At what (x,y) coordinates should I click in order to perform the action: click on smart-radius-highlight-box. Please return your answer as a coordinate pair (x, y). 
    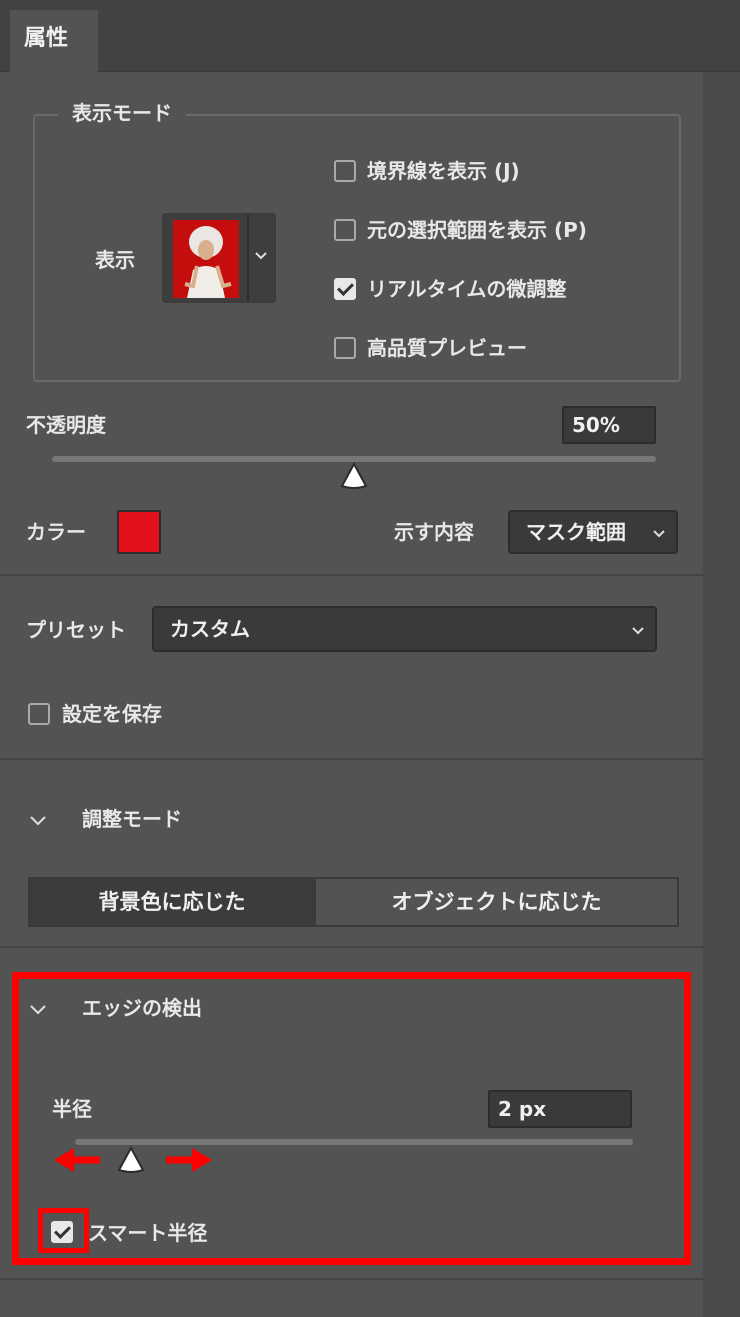
    Looking at the image, I should click on (63, 1230).